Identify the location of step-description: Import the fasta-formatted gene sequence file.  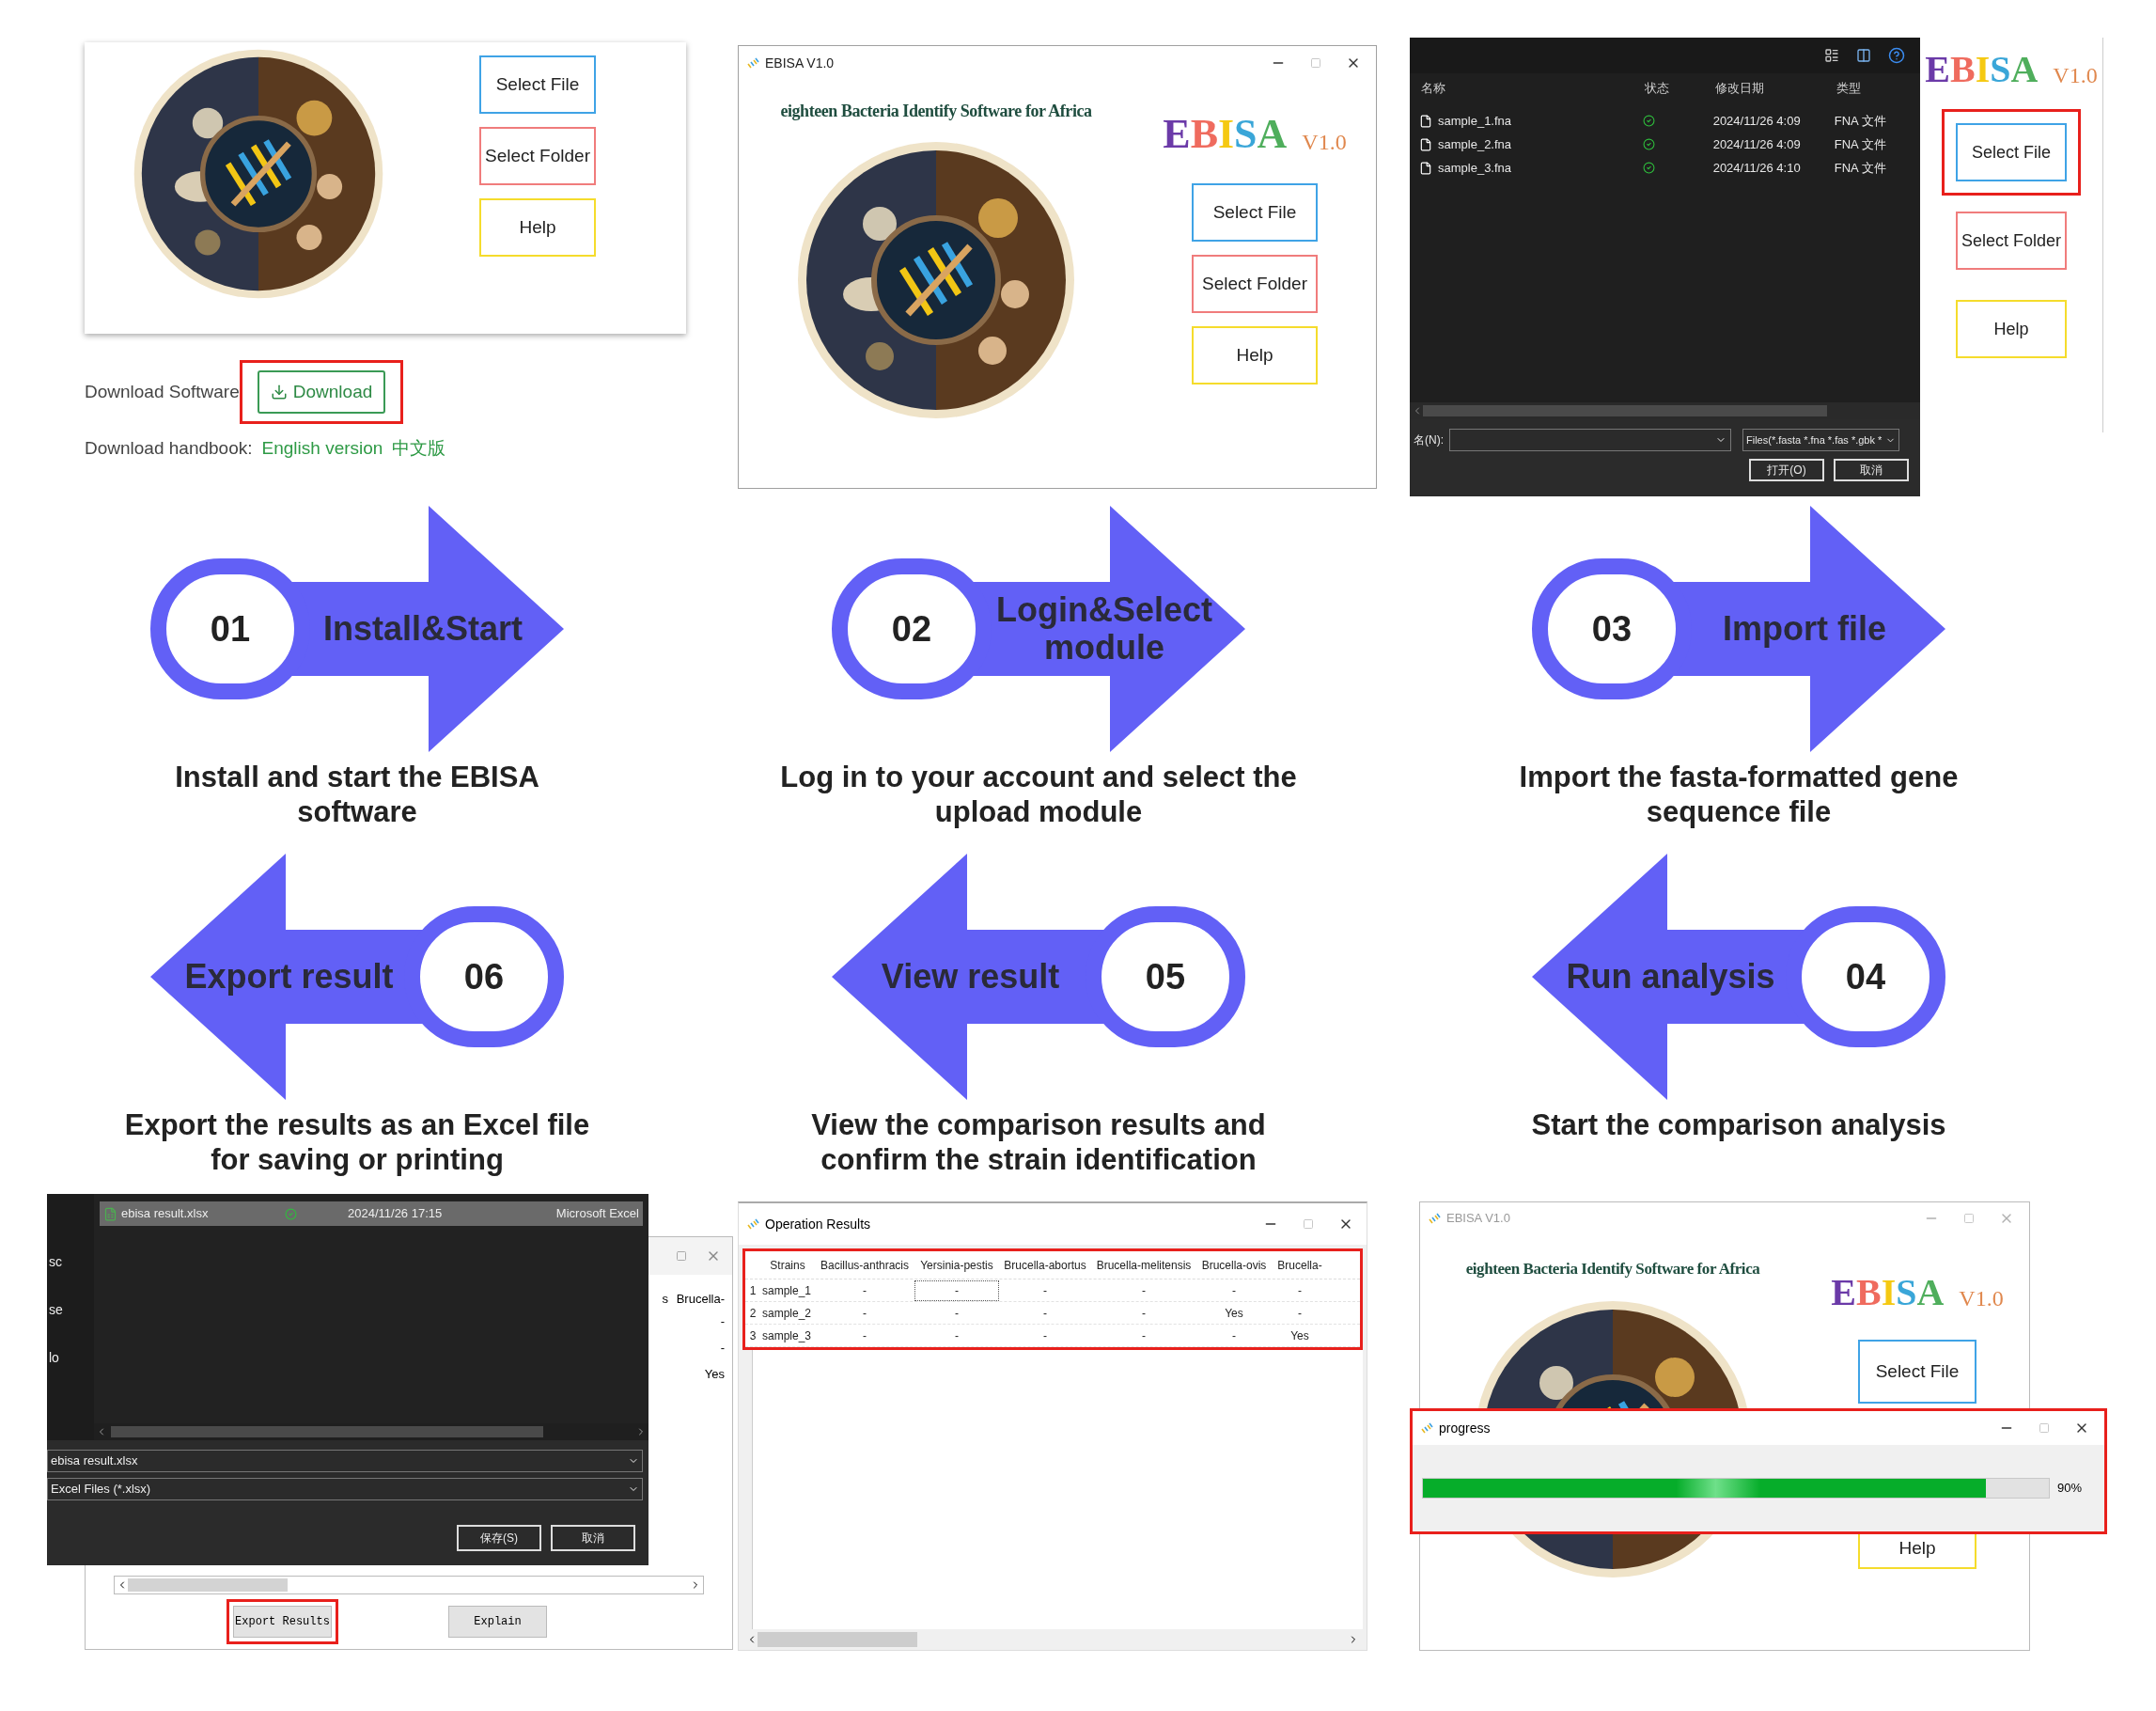
(1739, 795).